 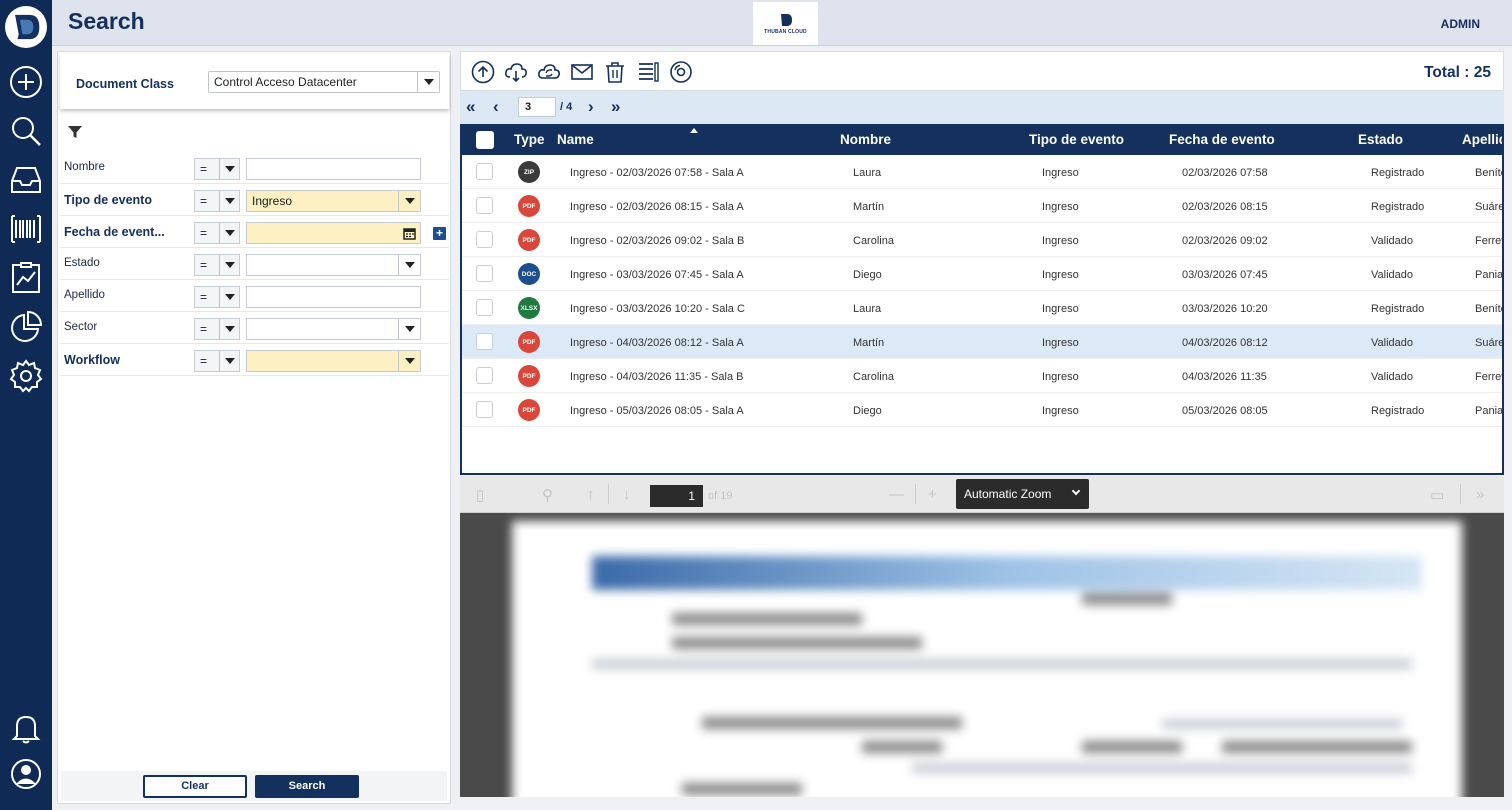 What do you see at coordinates (1076, 139) in the screenshot?
I see `column-header-tipo-de-evento: Tipo de evento` at bounding box center [1076, 139].